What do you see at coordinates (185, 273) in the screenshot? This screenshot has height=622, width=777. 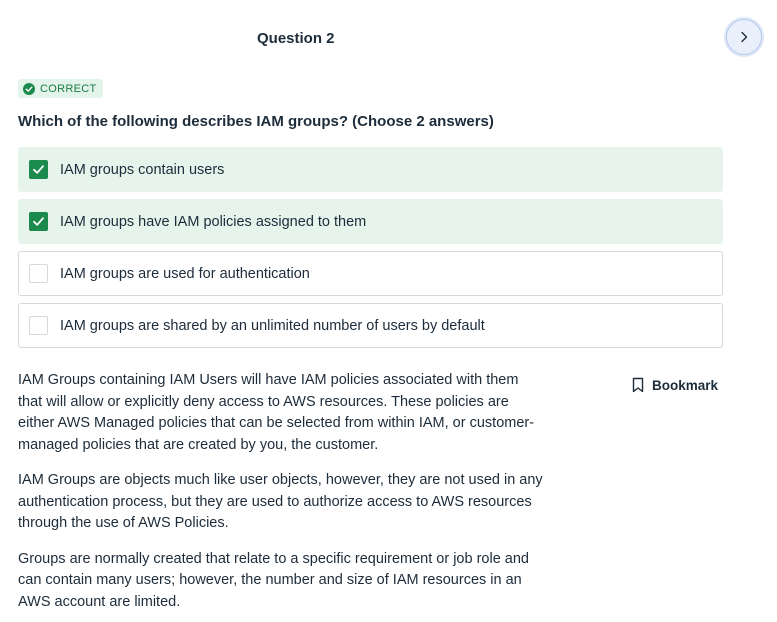 I see `answer-option-label: IAM groups are used for authentication` at bounding box center [185, 273].